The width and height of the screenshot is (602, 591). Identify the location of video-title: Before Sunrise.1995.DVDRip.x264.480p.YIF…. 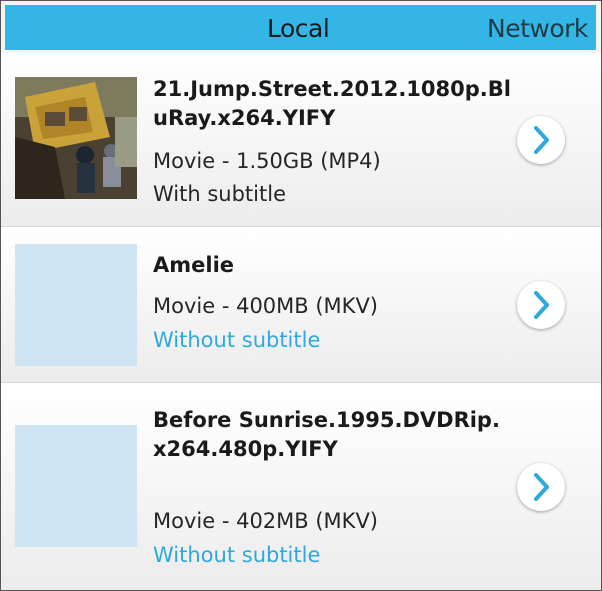
(326, 434).